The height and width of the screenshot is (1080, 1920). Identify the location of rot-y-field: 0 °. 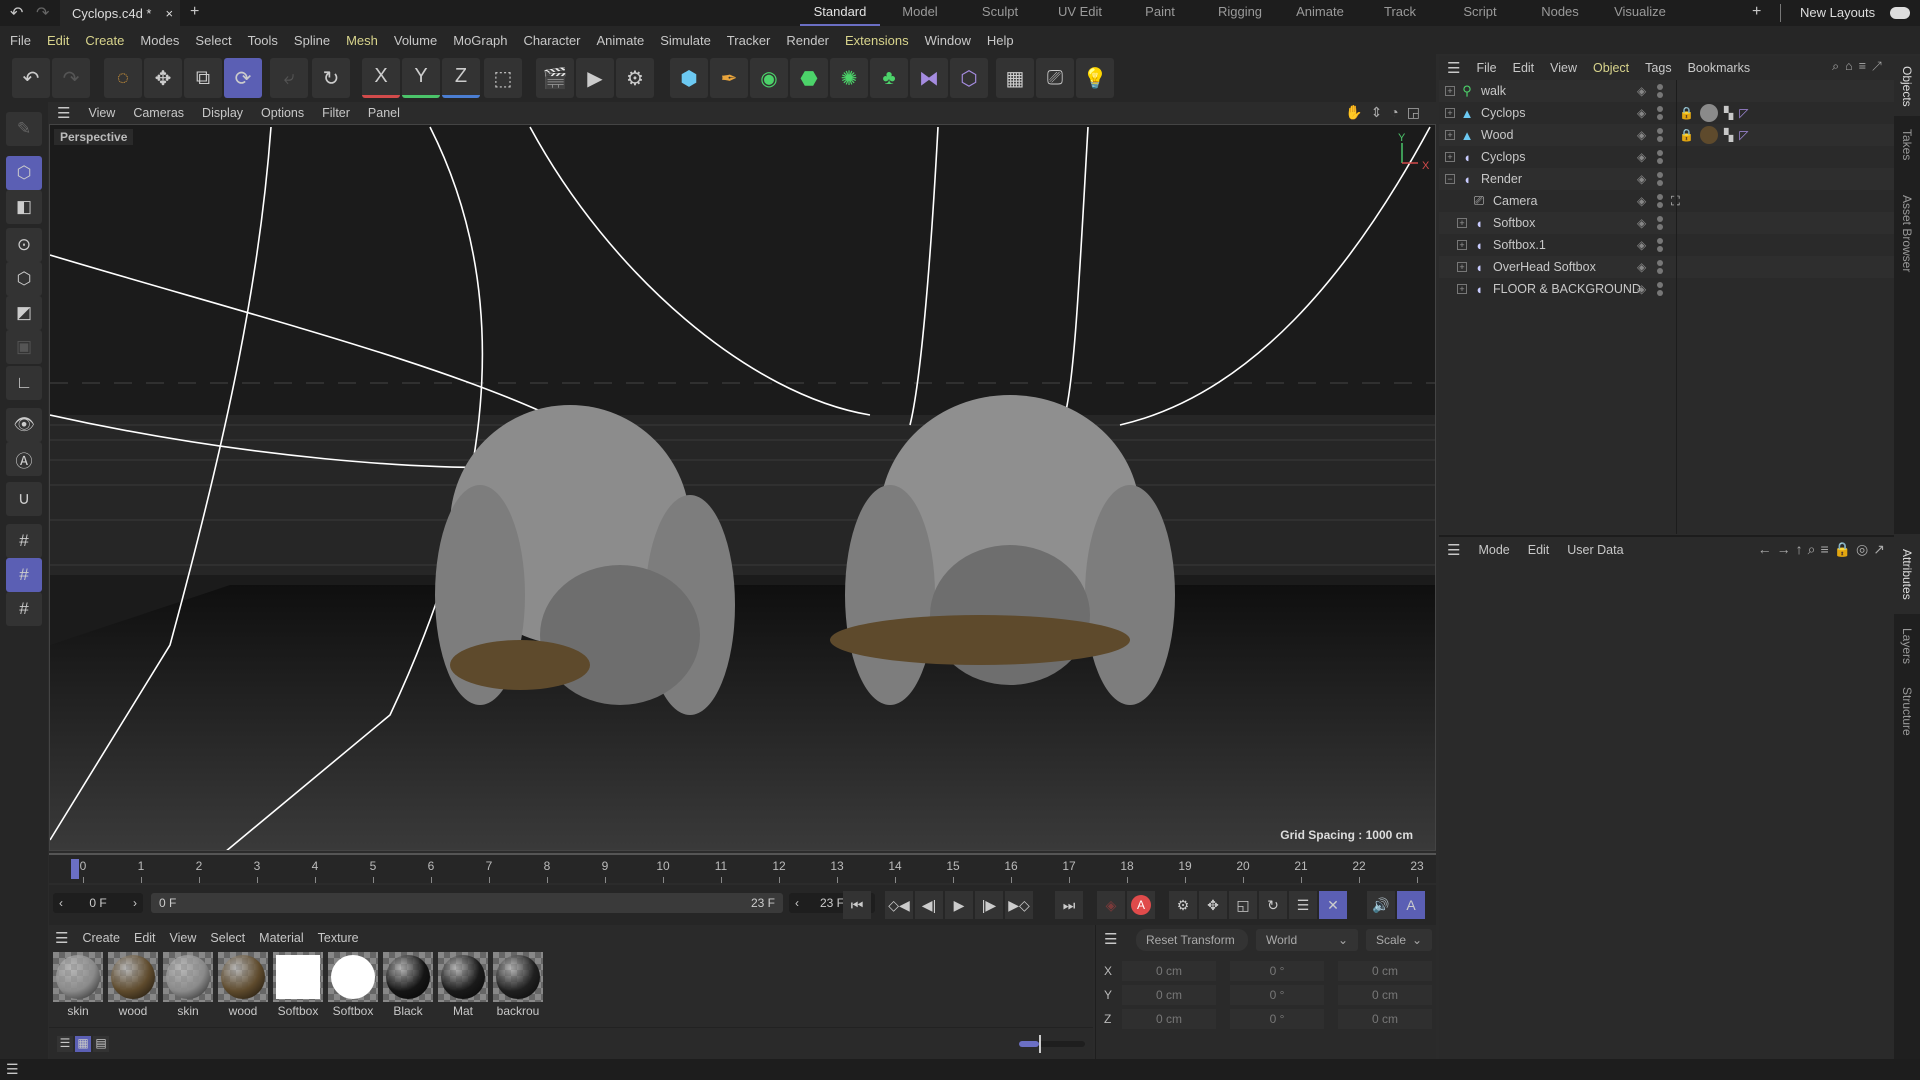
(1277, 995).